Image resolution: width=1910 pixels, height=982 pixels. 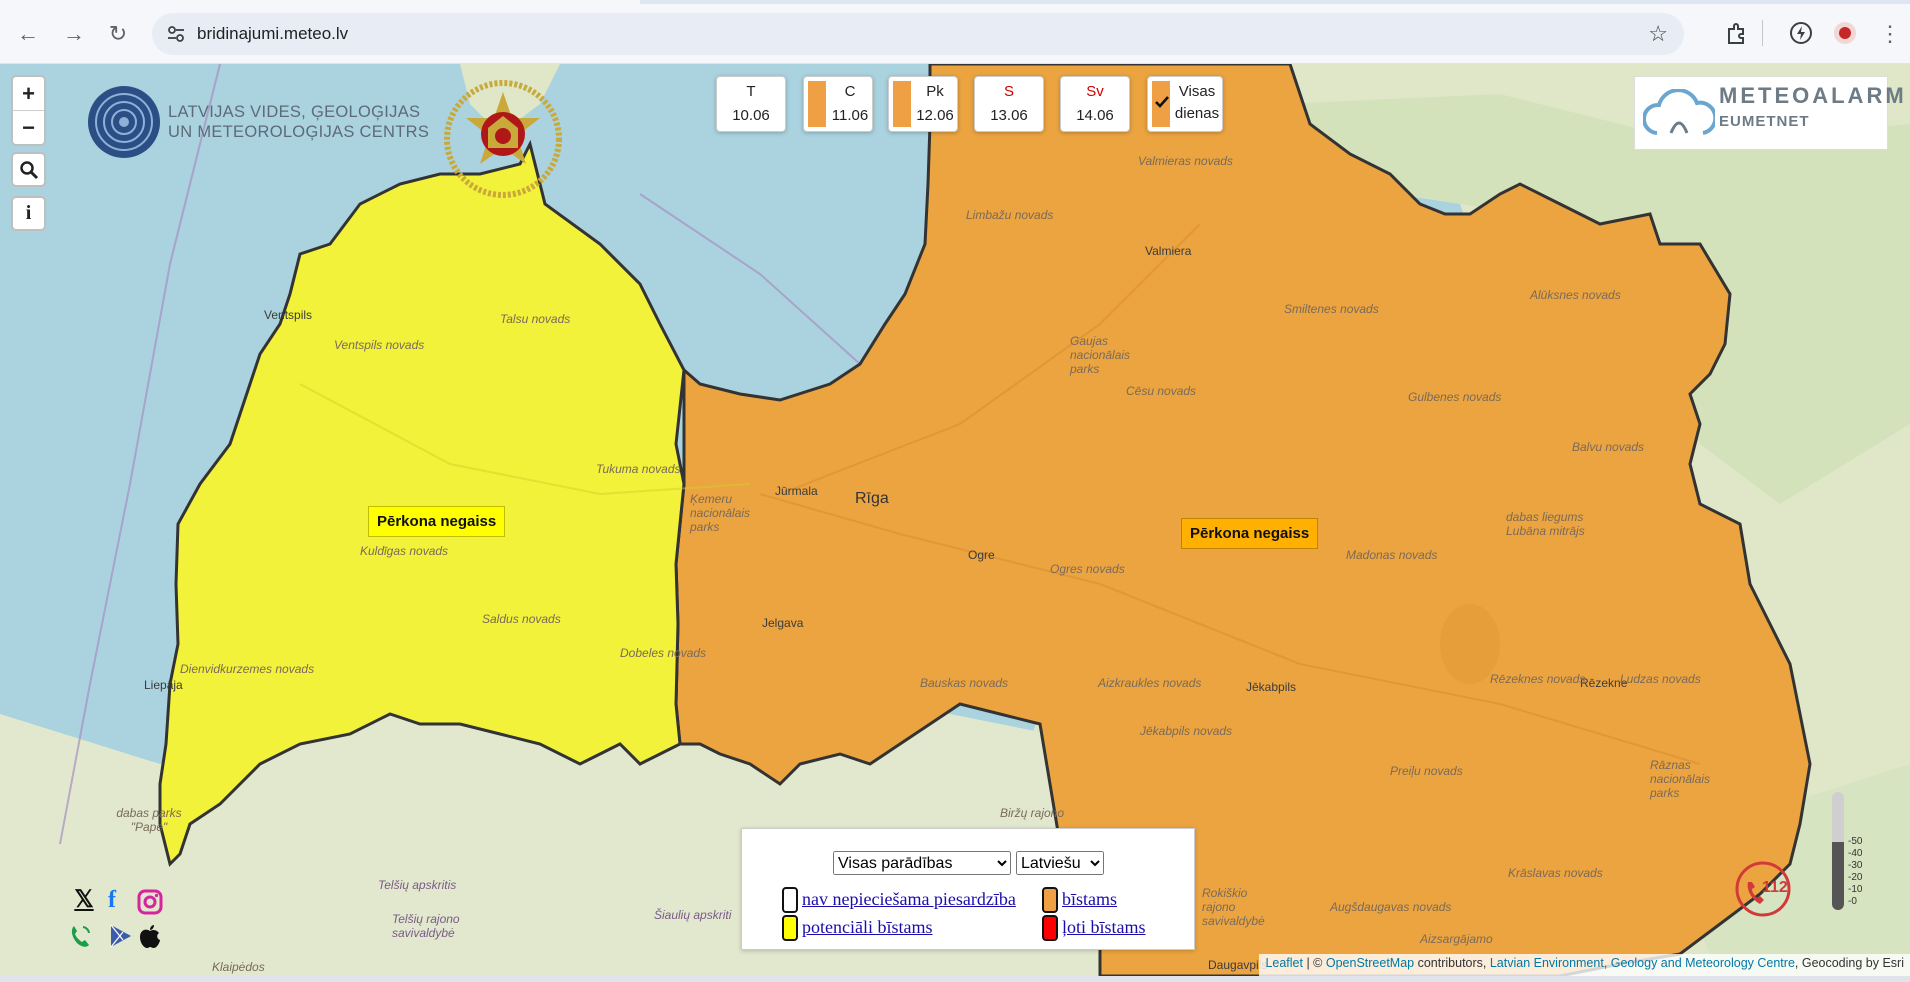 I want to click on search-icon, so click(x=28, y=170).